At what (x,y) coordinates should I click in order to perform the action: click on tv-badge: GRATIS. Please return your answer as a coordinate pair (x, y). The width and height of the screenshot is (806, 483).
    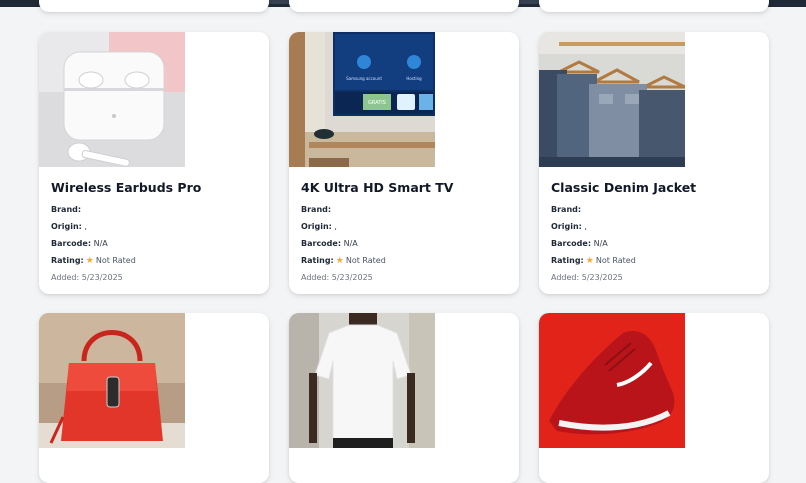
    Looking at the image, I should click on (377, 103).